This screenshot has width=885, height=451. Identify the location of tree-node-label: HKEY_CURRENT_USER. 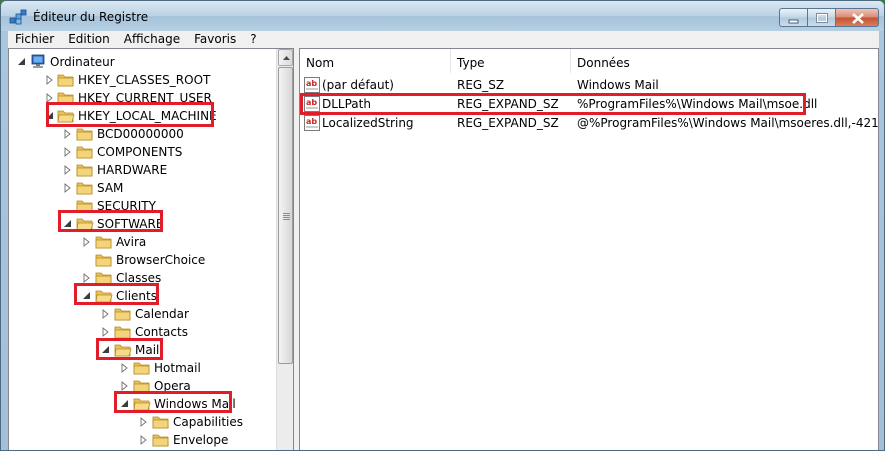
(145, 98).